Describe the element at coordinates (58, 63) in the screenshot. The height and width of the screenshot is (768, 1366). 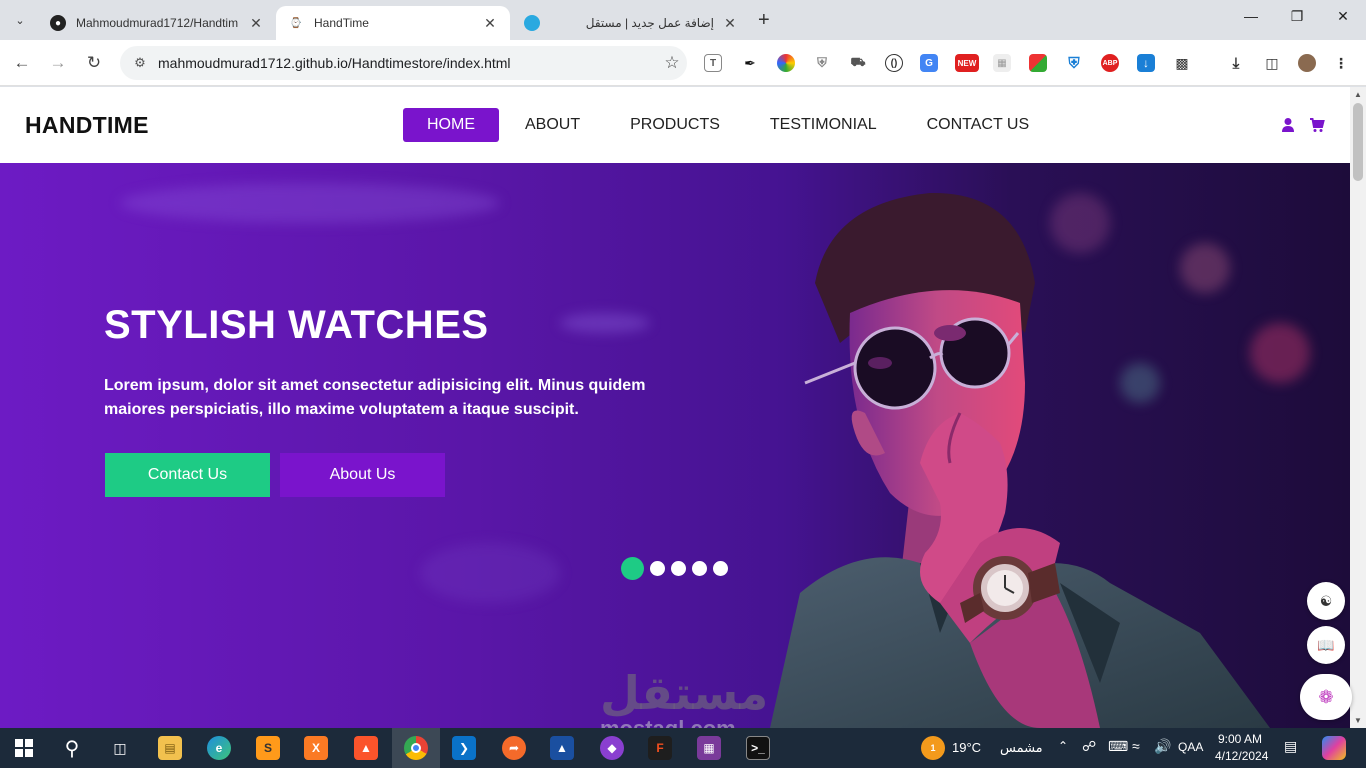
I see `forward-arrow-icon: →` at that location.